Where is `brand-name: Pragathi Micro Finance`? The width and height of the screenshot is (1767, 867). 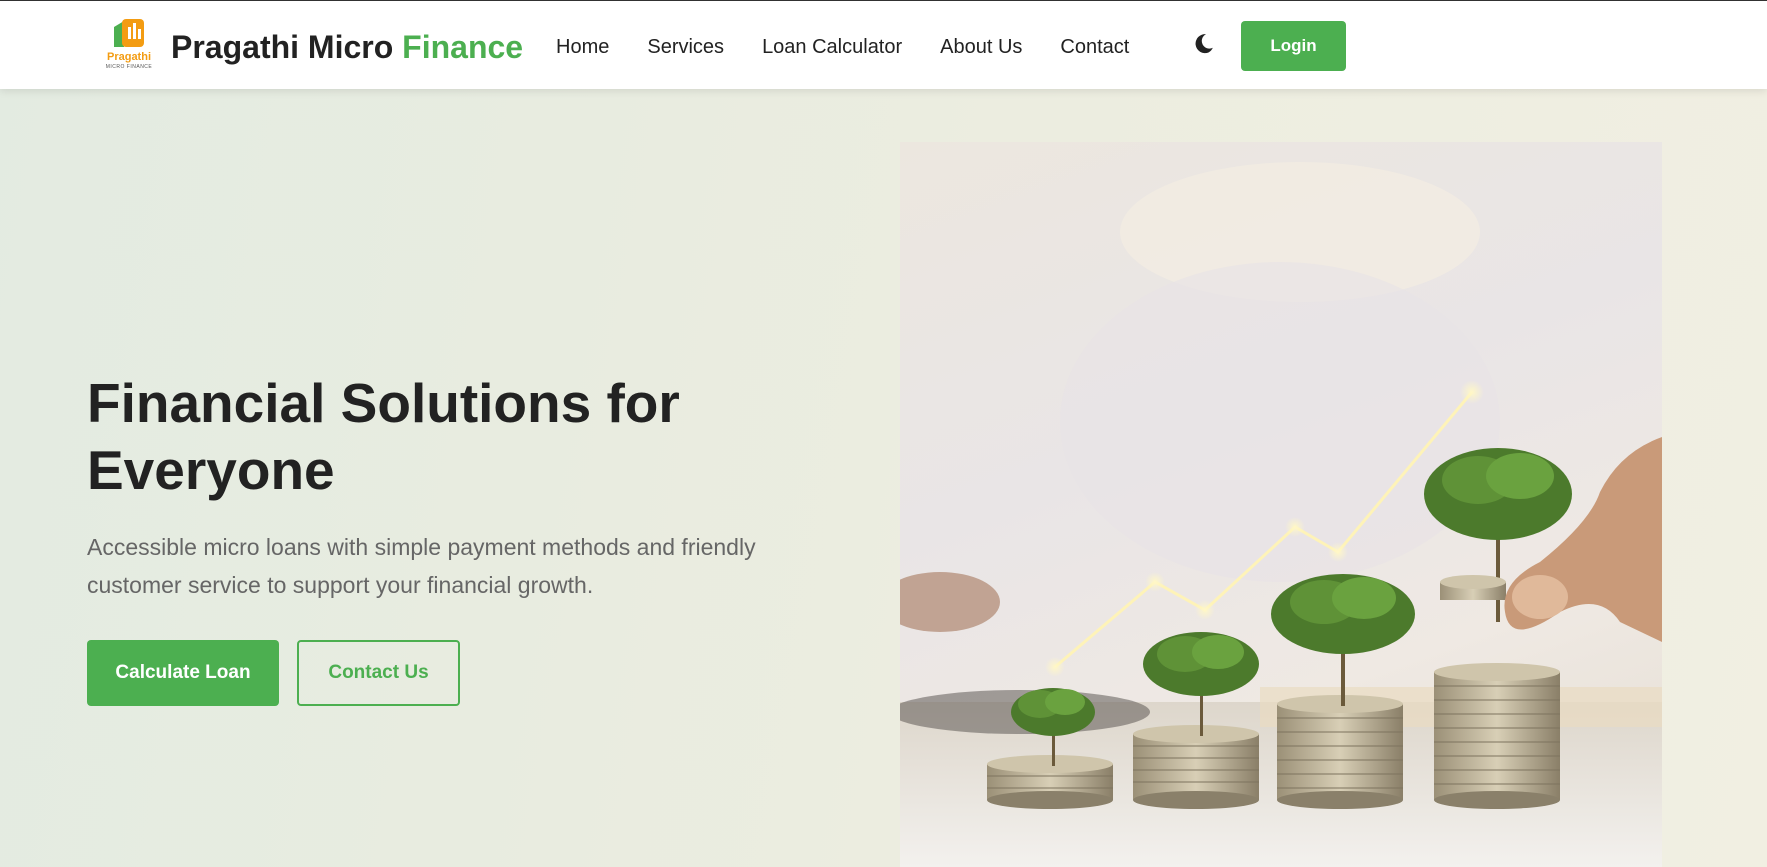
brand-name: Pragathi Micro Finance is located at coordinates (347, 47).